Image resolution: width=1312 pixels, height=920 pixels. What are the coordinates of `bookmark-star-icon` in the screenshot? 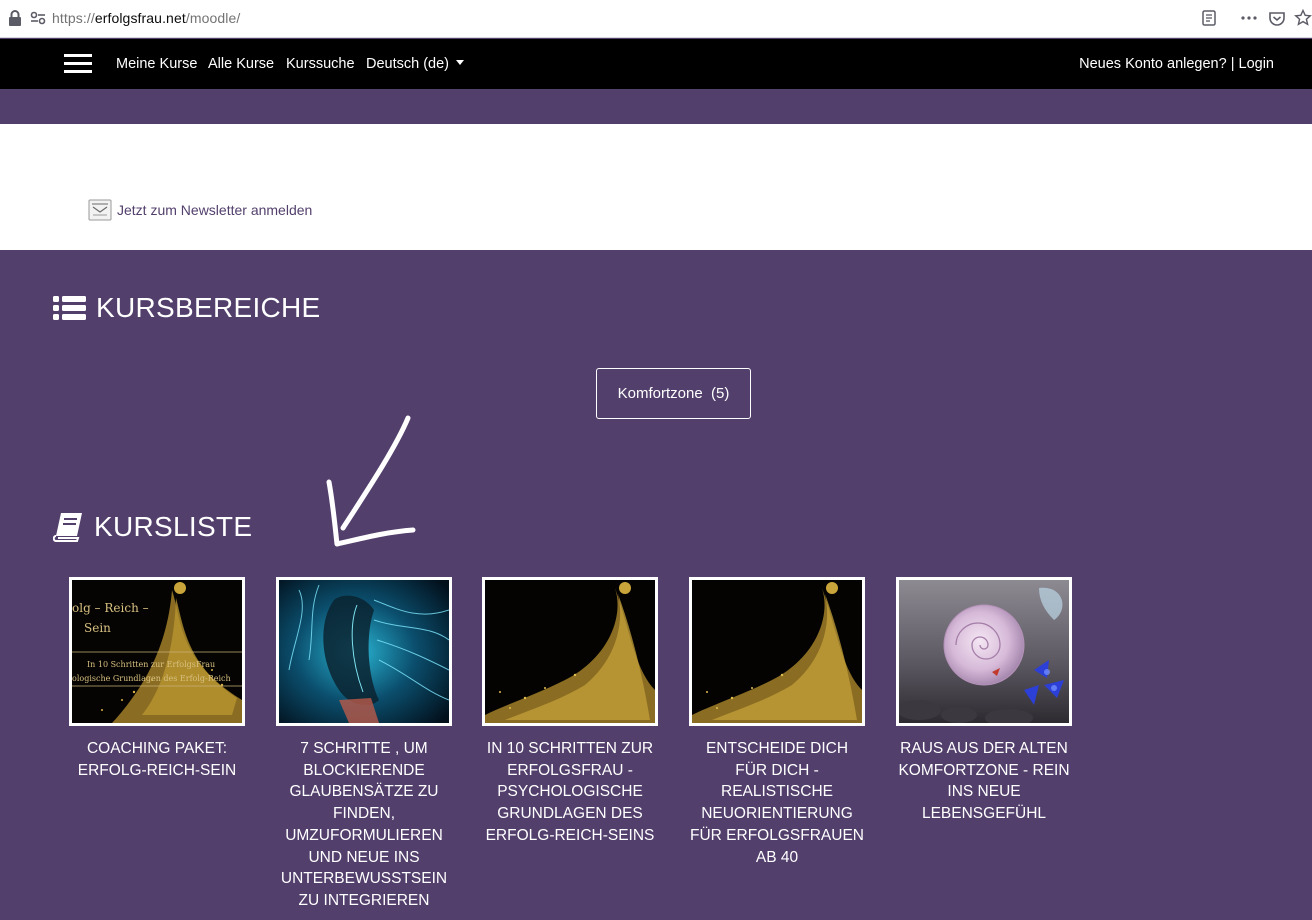 It's located at (1303, 18).